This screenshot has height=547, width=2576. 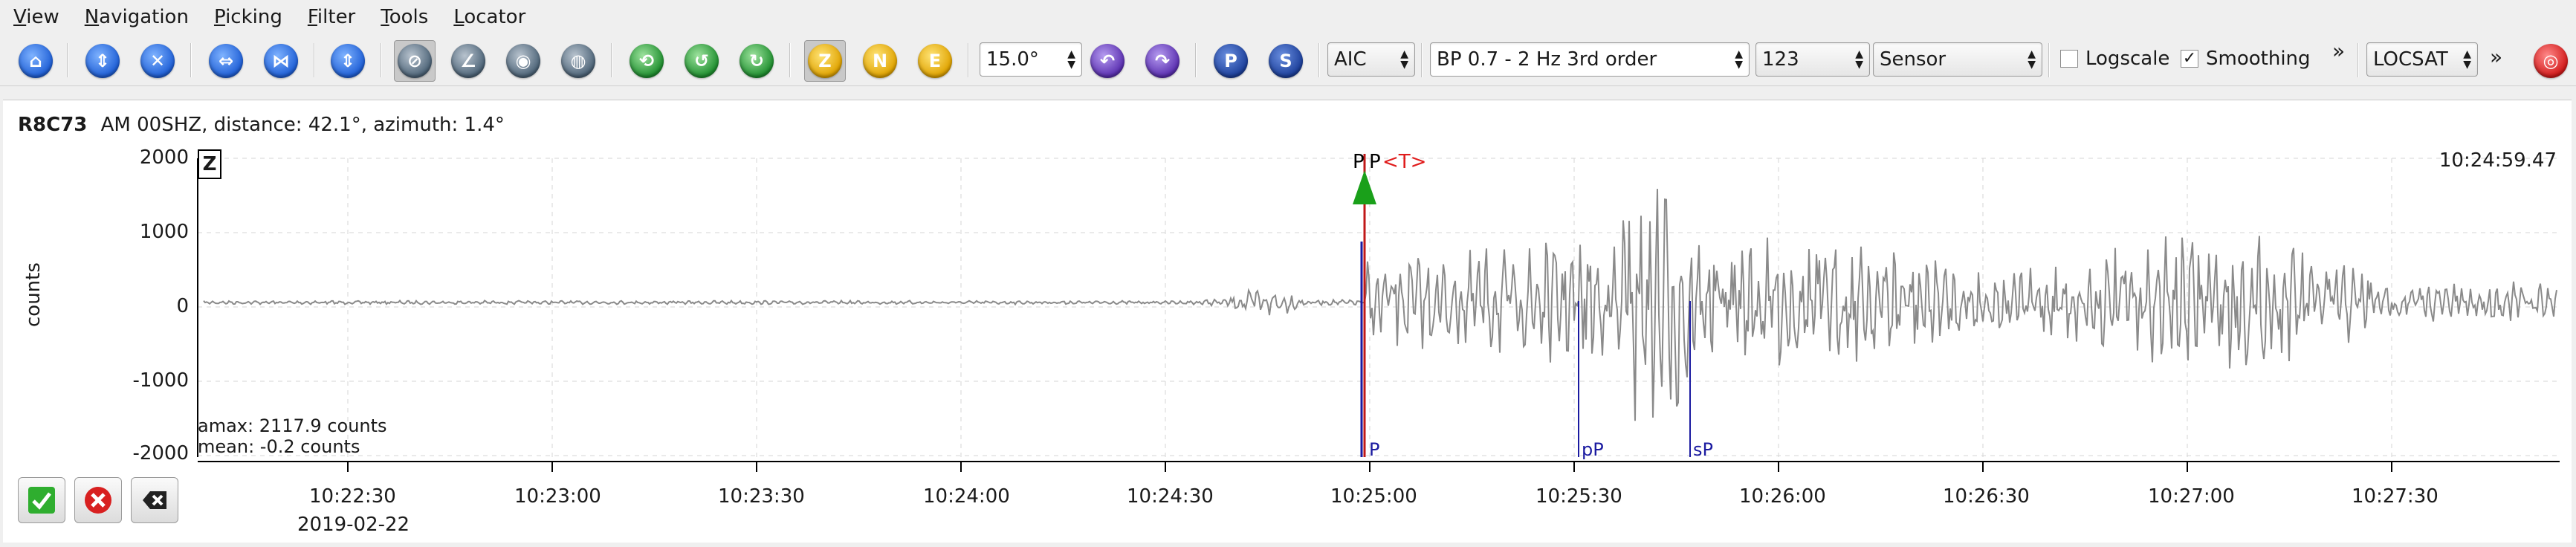 What do you see at coordinates (137, 17) in the screenshot?
I see `menu-navigation: Navigation` at bounding box center [137, 17].